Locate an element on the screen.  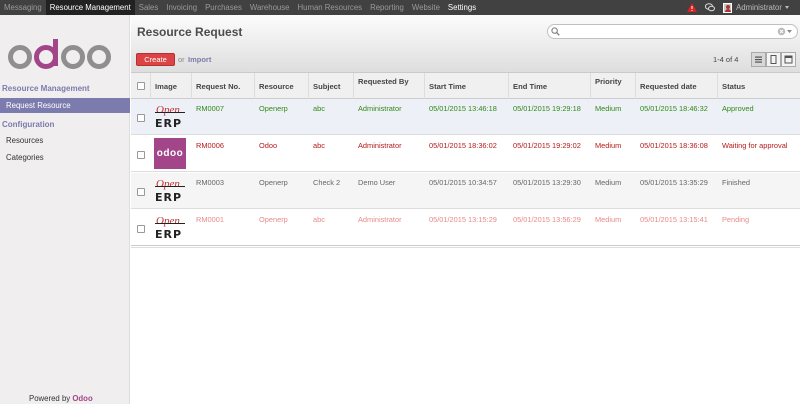
menu-messaging: Messaging is located at coordinates (23, 7).